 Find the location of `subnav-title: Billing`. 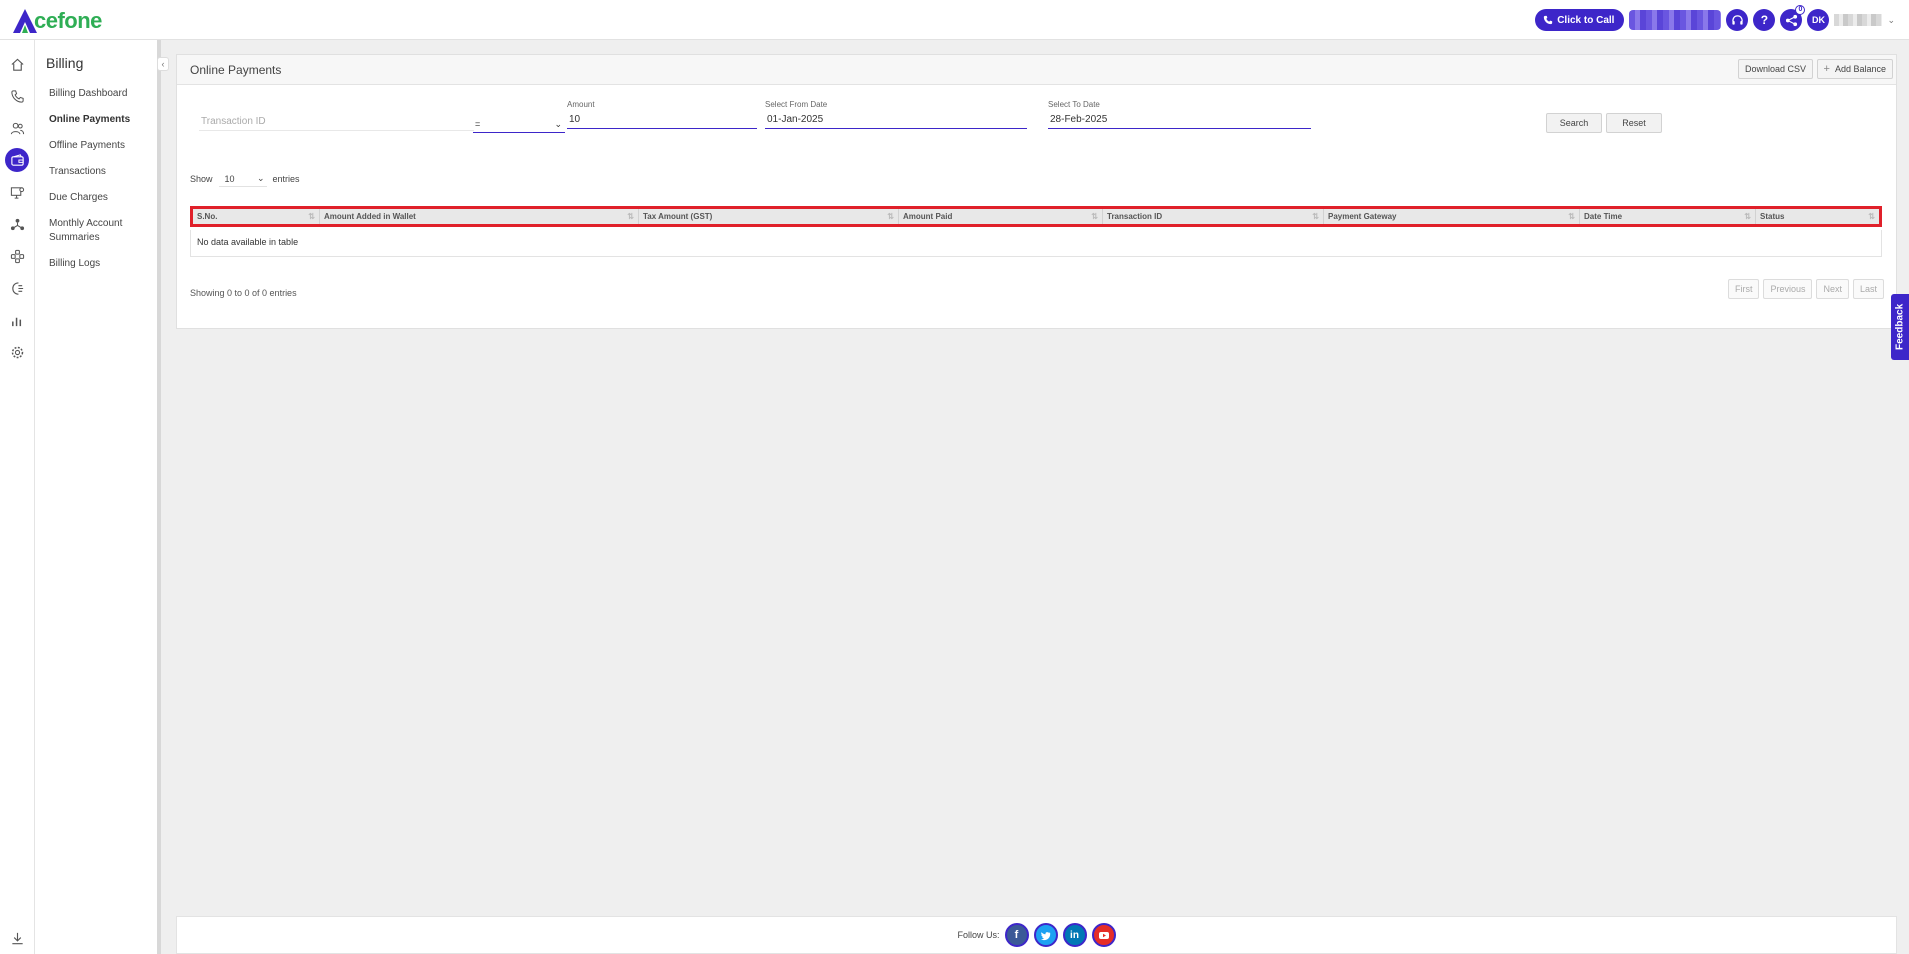

subnav-title: Billing is located at coordinates (65, 63).